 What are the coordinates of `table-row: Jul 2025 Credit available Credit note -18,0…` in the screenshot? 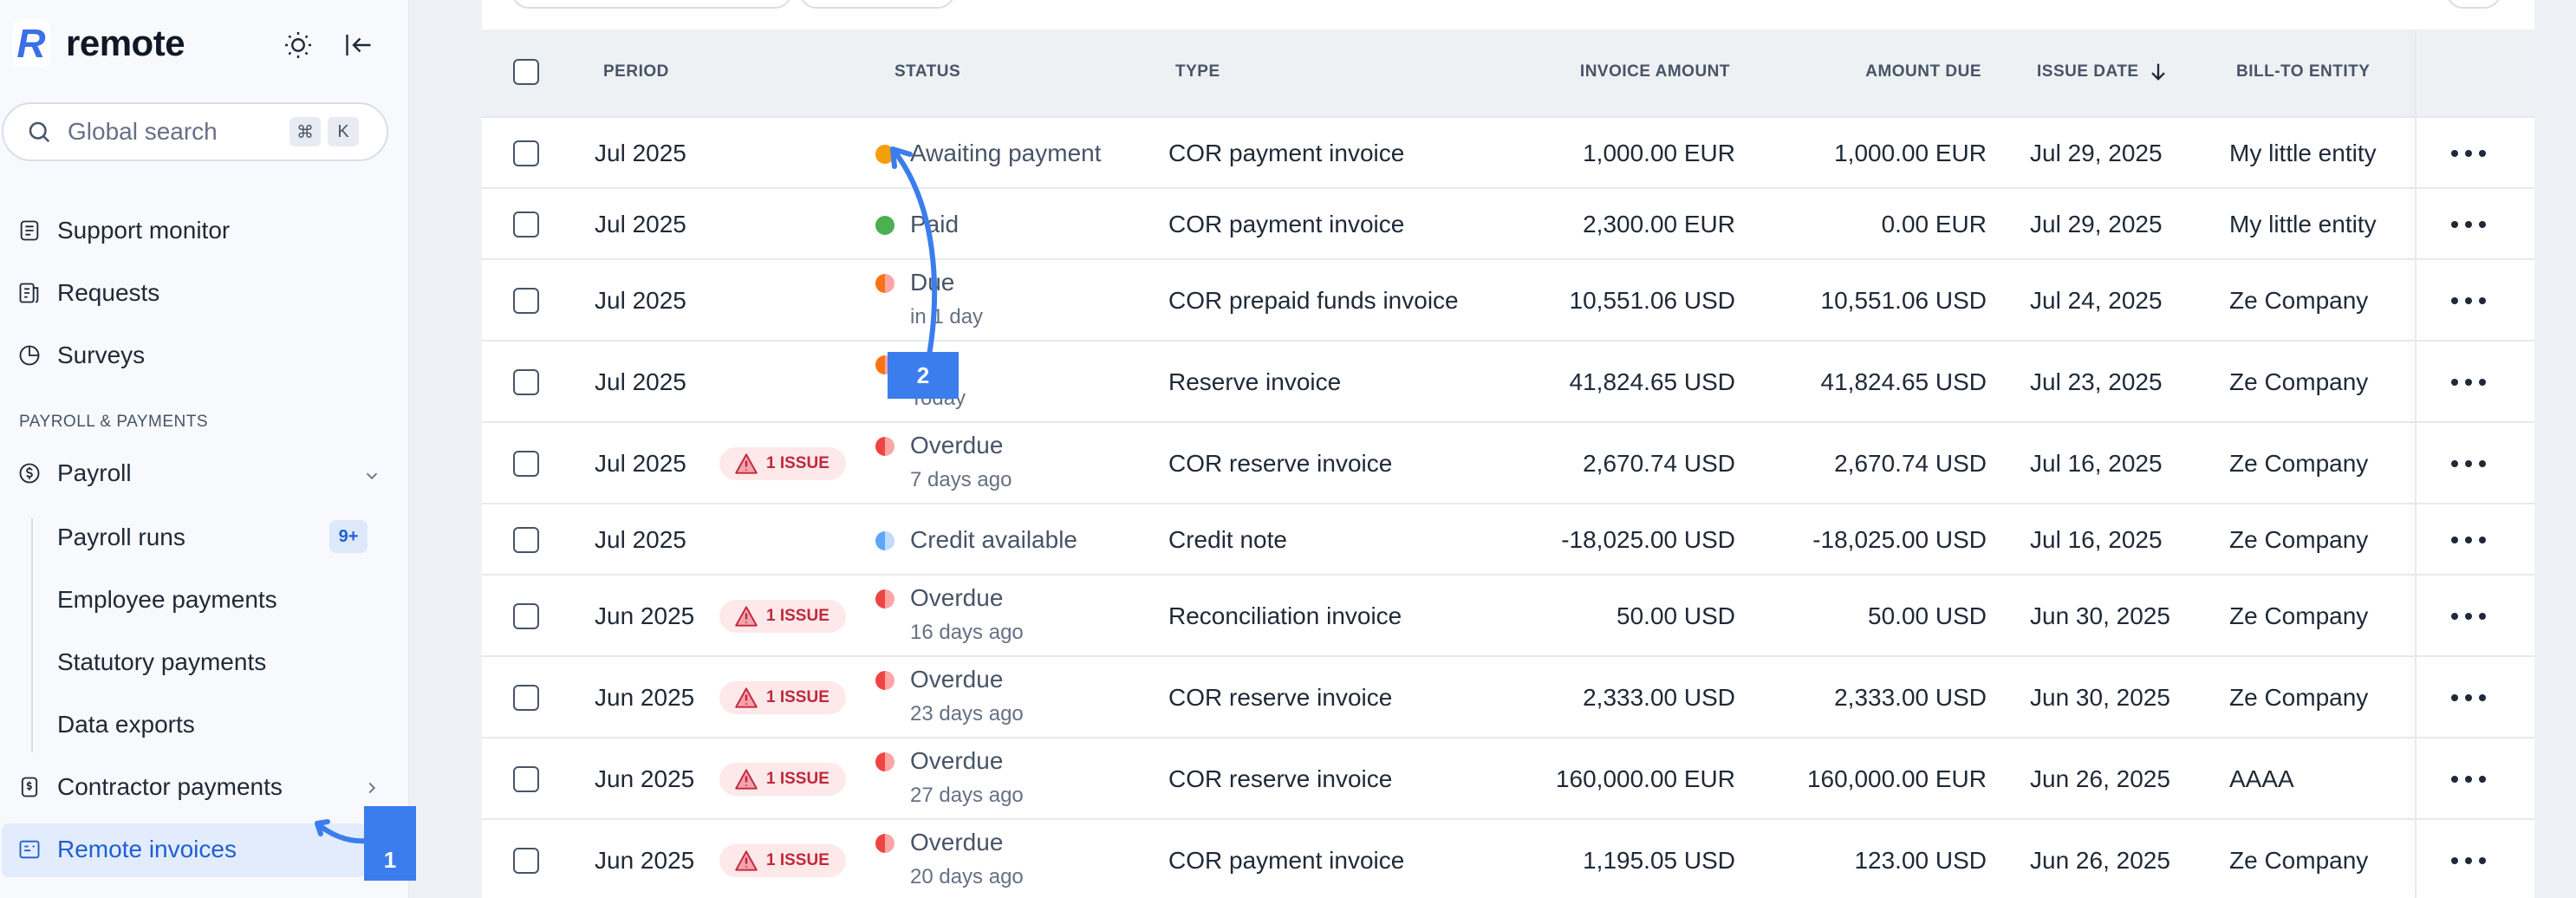 It's located at (1508, 538).